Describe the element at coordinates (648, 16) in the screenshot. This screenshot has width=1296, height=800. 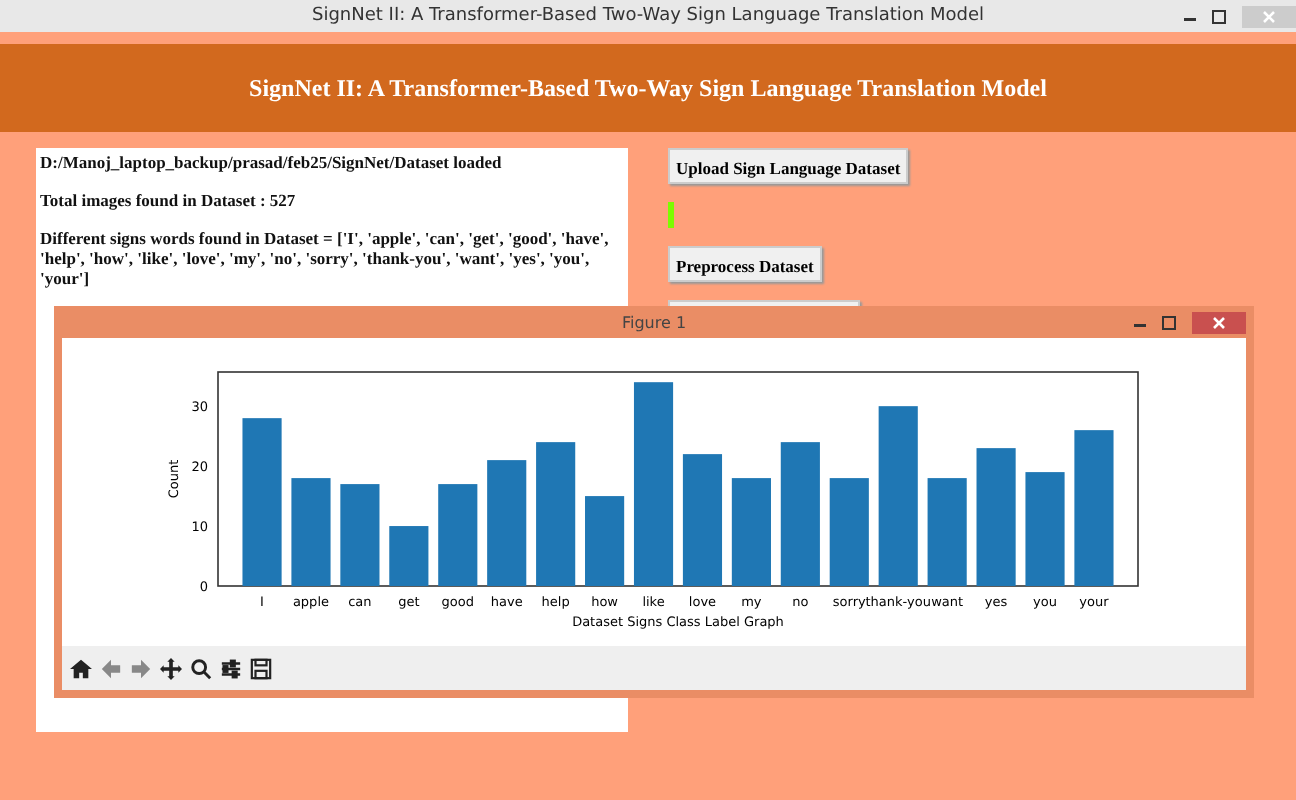
I see `window-title: SignNet II: A Transformer-Based Two-Way Sign Language Translation Model` at that location.